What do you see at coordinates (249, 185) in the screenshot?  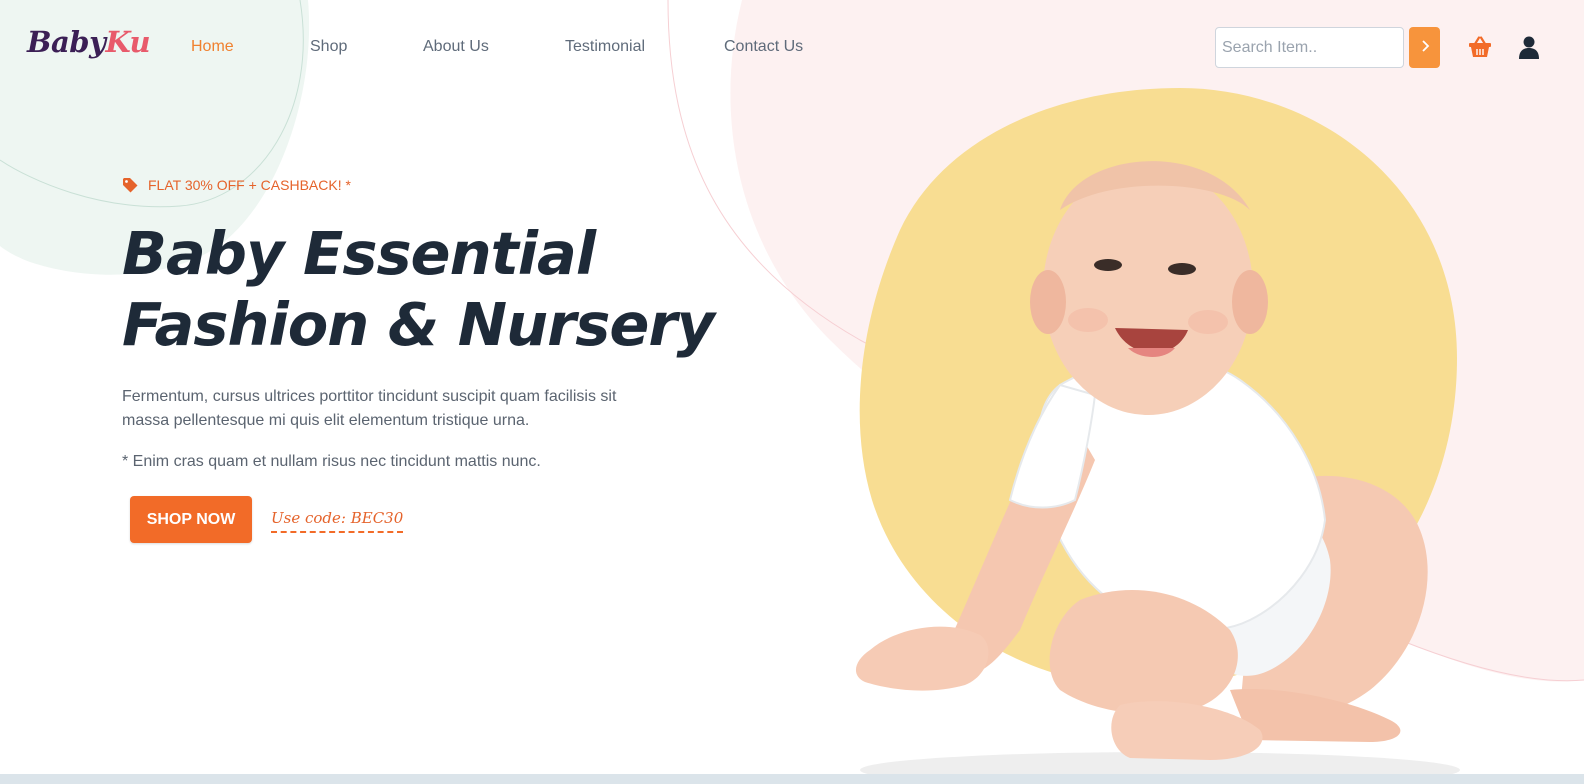 I see `promo-text: FLAT 30% OFF + CASHBACK! *` at bounding box center [249, 185].